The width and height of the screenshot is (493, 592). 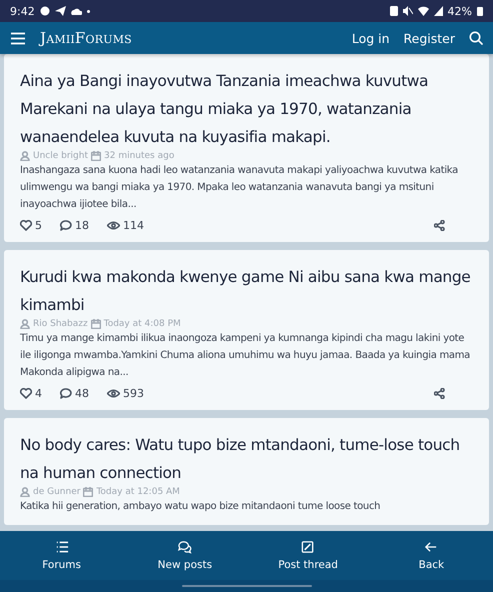 I want to click on reply-count: 48, so click(x=82, y=393).